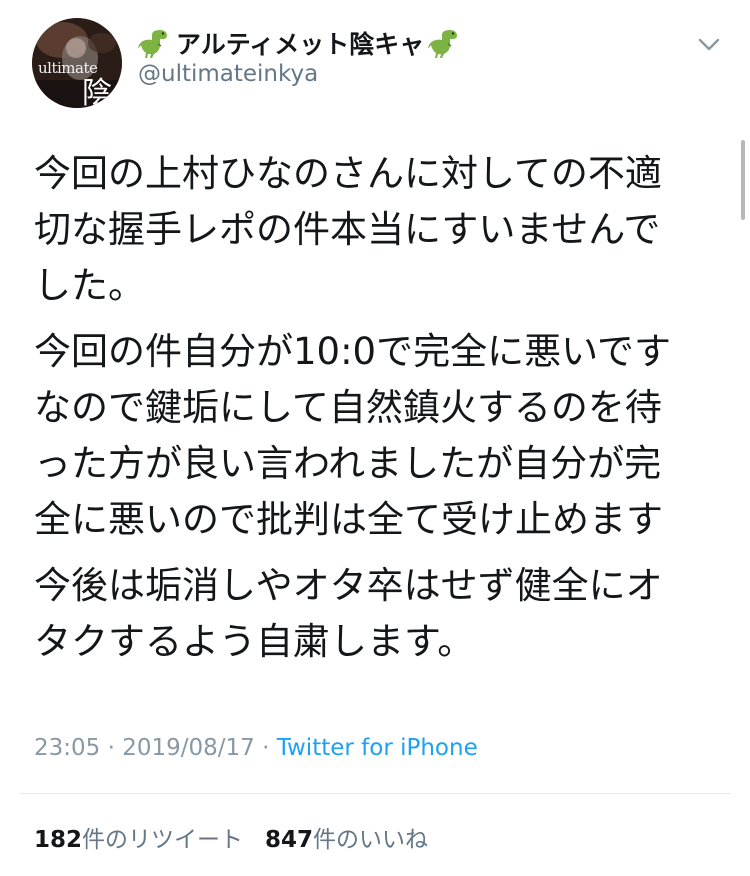 This screenshot has width=750, height=876. I want to click on tweet-stats: 182件のリツイート 847件のいいね, so click(231, 837).